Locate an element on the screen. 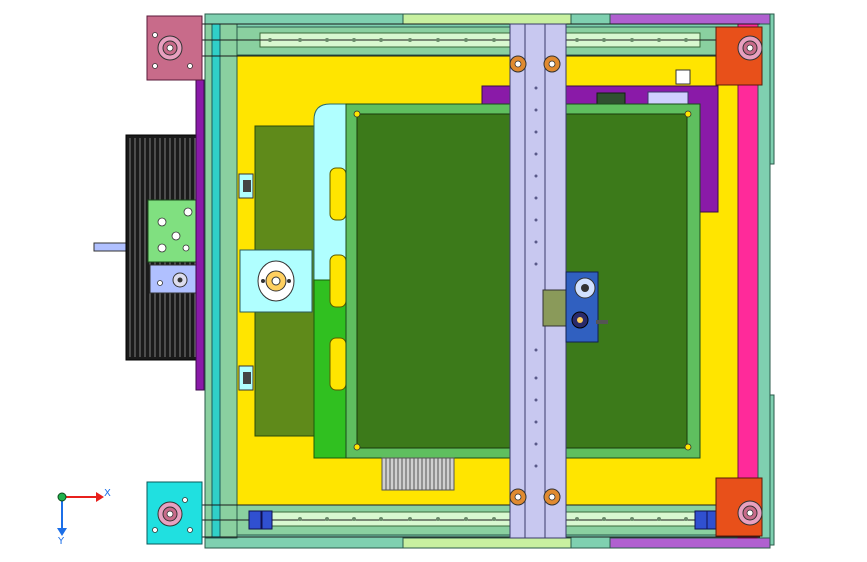 Image resolution: width=867 pixels, height=562 pixels. bed-side-panel is located at coordinates (330, 281).